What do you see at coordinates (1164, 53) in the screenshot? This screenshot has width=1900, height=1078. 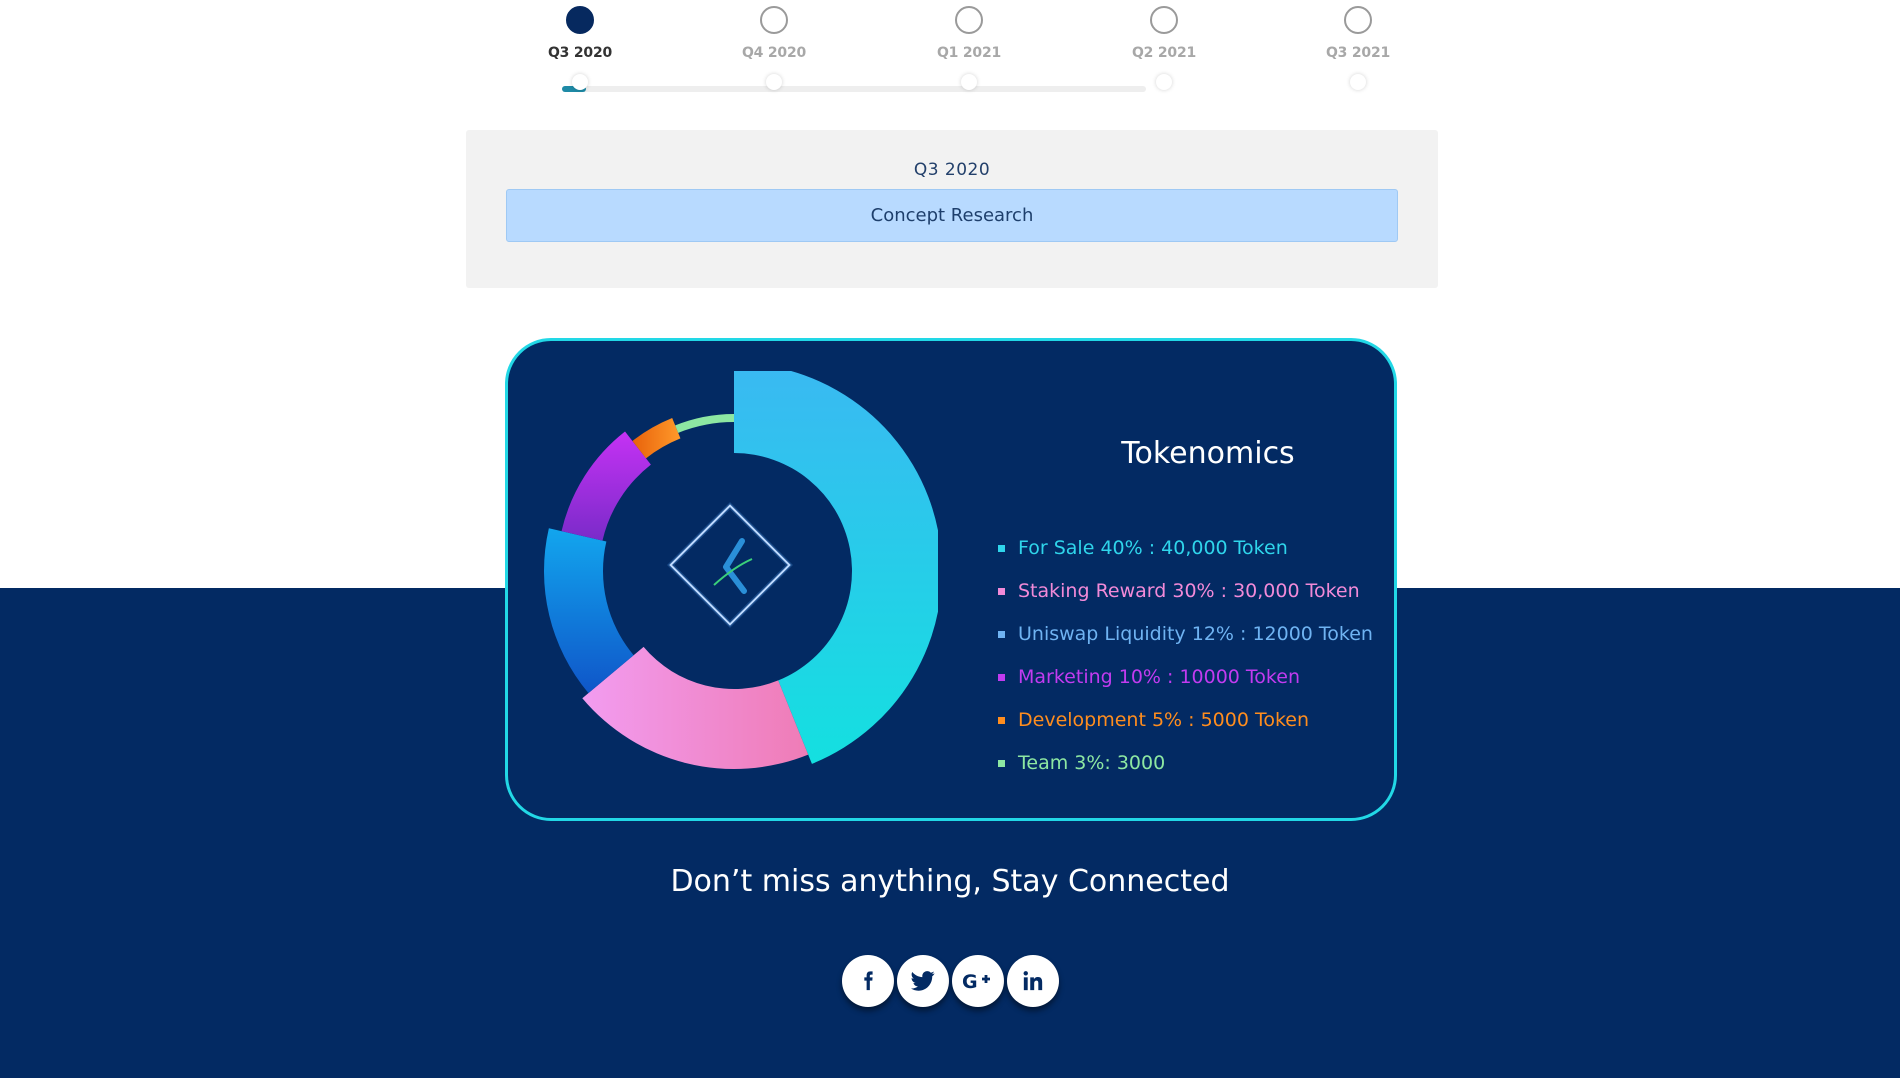 I see `timeline-step-label: Q2 2021` at bounding box center [1164, 53].